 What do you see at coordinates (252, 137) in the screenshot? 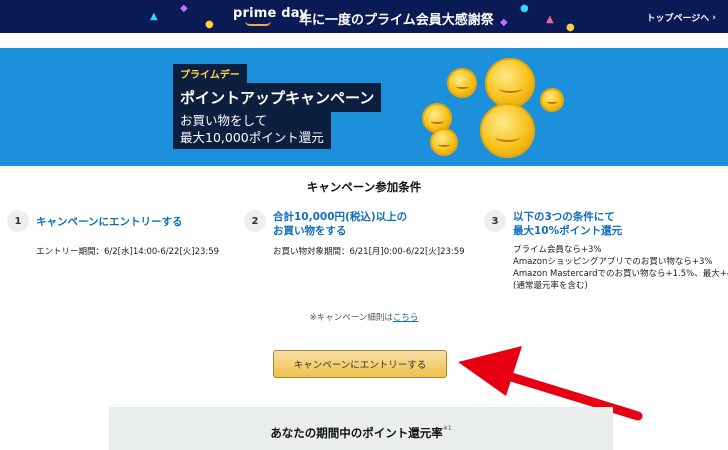
I see `hero-subtext-line2: 最大10,000ポイント還元` at bounding box center [252, 137].